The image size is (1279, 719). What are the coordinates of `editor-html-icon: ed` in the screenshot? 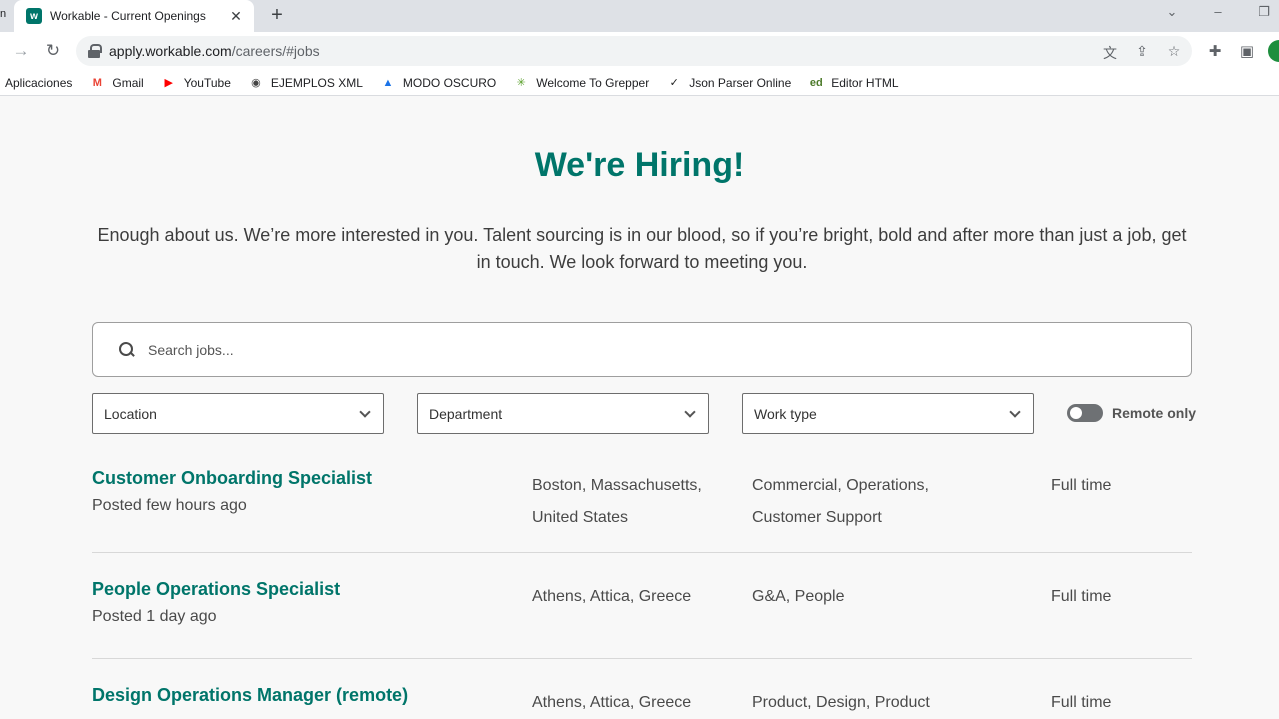 It's located at (816, 82).